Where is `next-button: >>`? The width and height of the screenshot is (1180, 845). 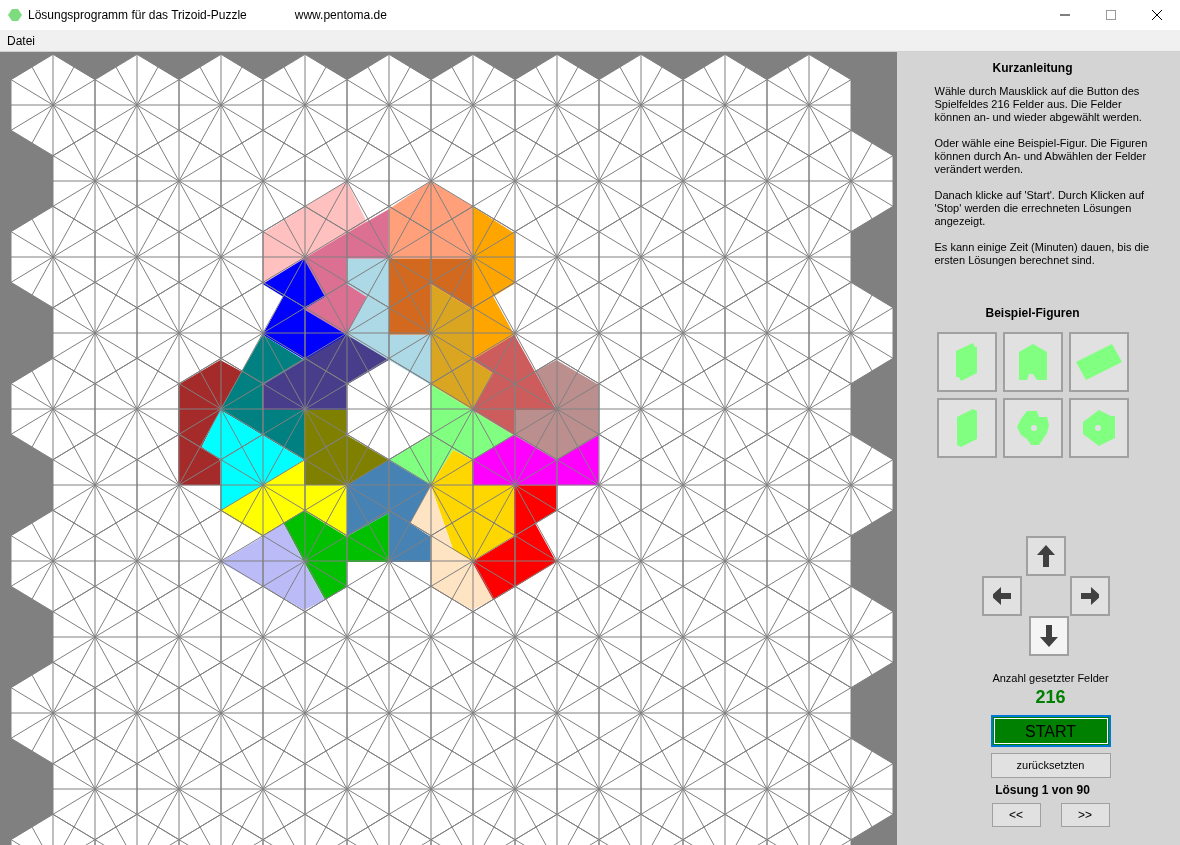 next-button: >> is located at coordinates (1085, 815).